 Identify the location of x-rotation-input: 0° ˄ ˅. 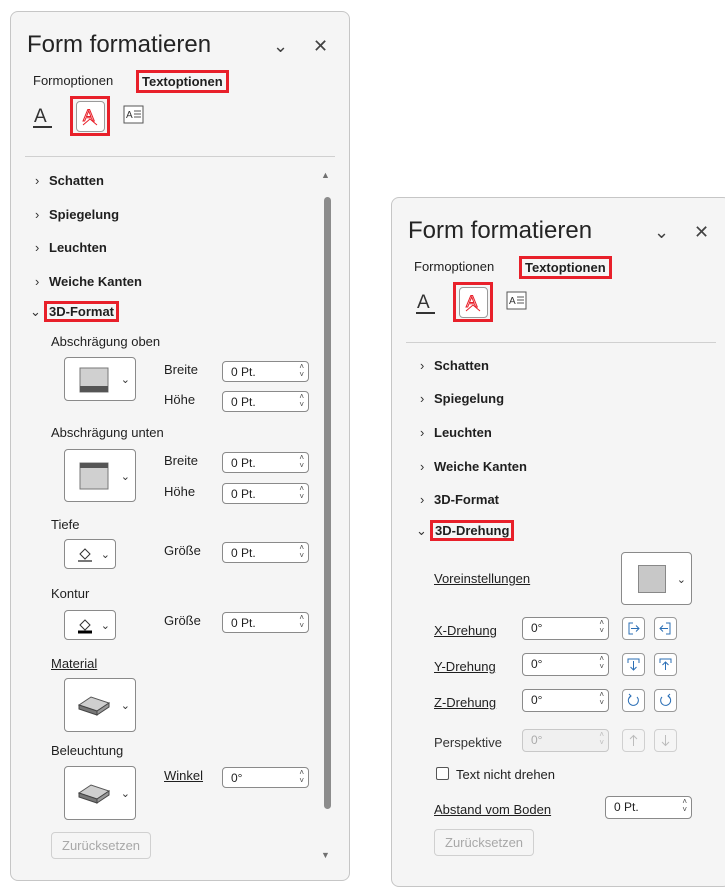
(565, 628).